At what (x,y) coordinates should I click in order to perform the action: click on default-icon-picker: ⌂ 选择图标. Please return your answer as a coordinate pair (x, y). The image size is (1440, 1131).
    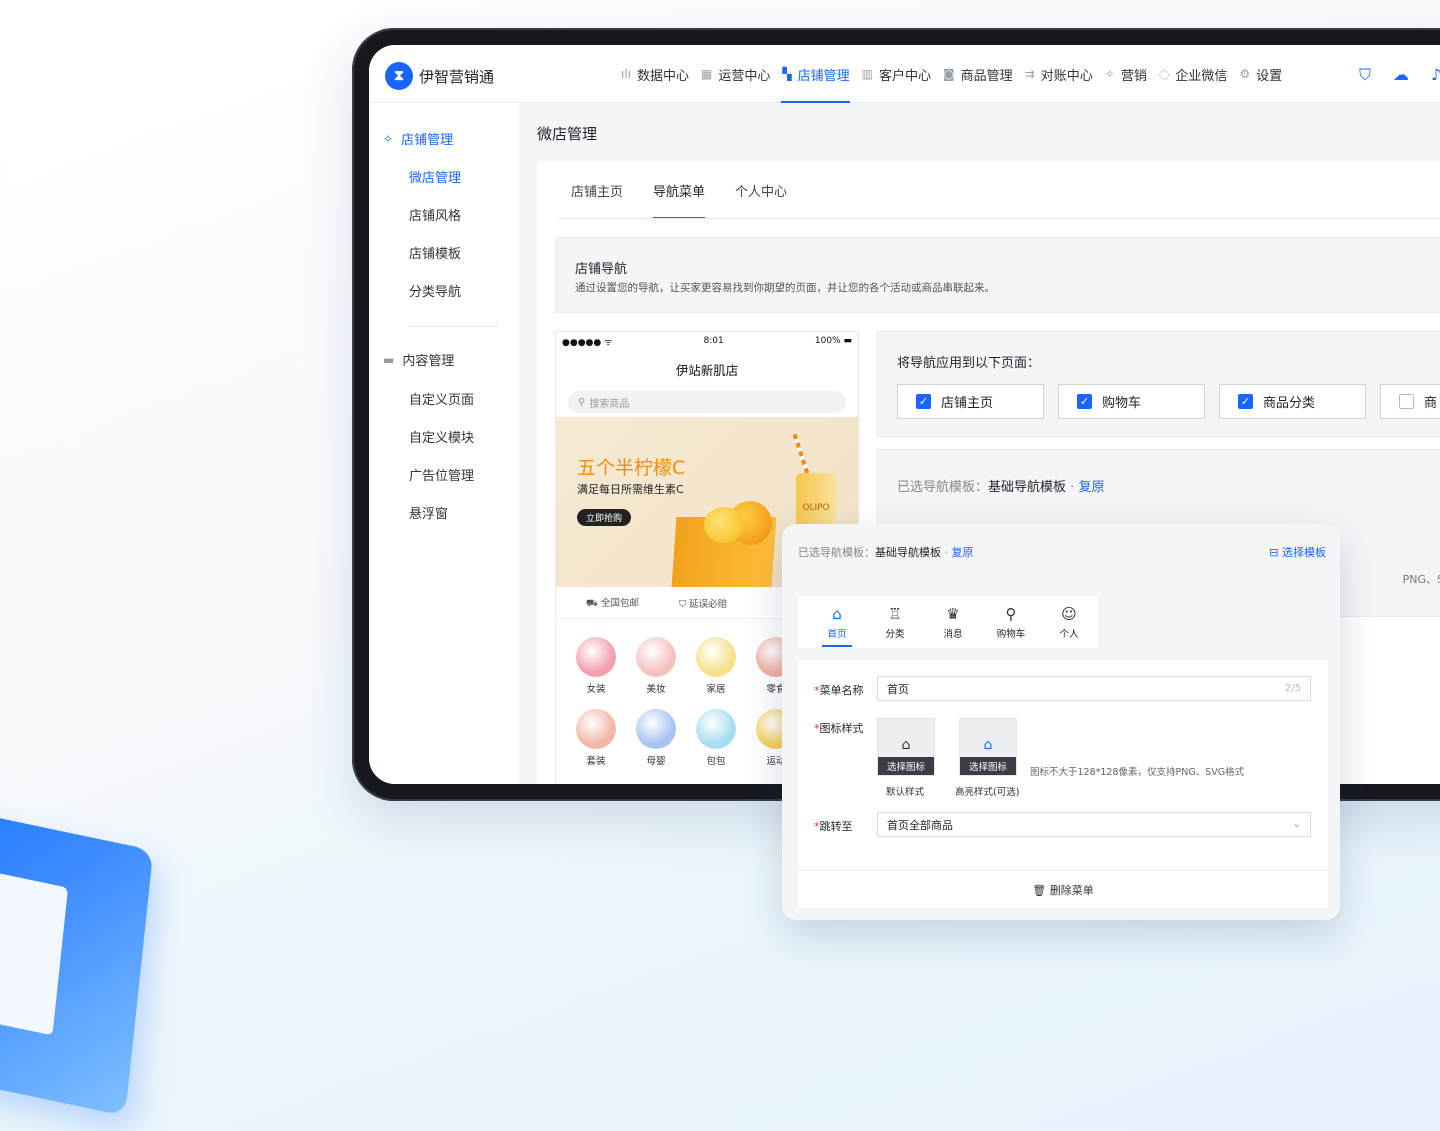
    Looking at the image, I should click on (906, 747).